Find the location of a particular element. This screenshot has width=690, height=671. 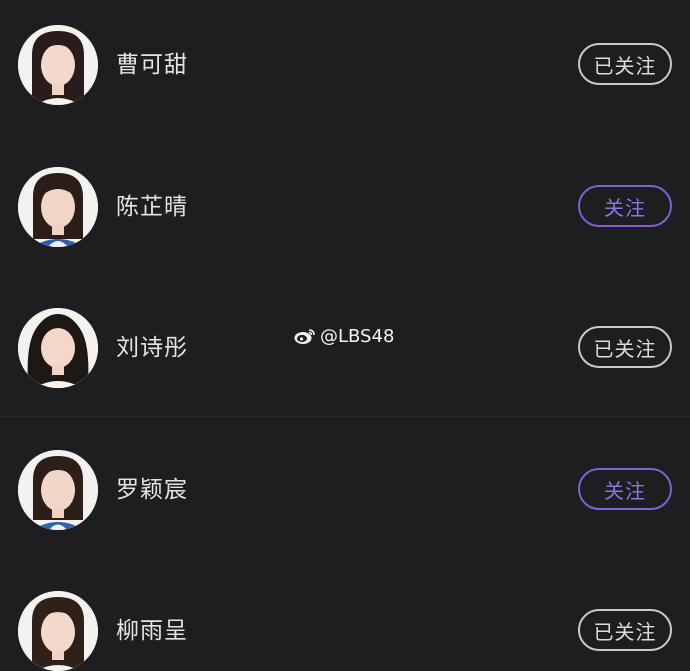

member-name: 刘诗彤 is located at coordinates (152, 348).